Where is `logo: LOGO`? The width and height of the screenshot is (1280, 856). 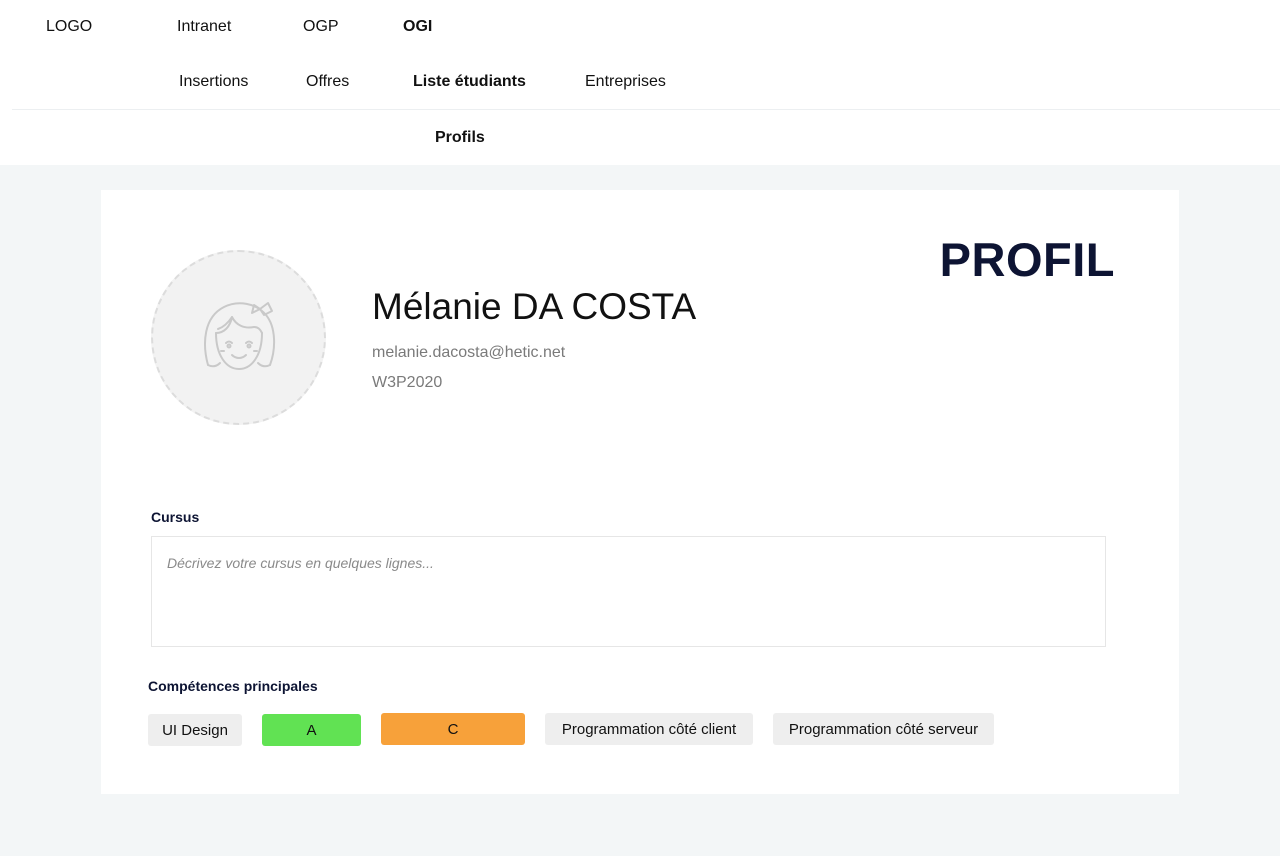
logo: LOGO is located at coordinates (69, 27).